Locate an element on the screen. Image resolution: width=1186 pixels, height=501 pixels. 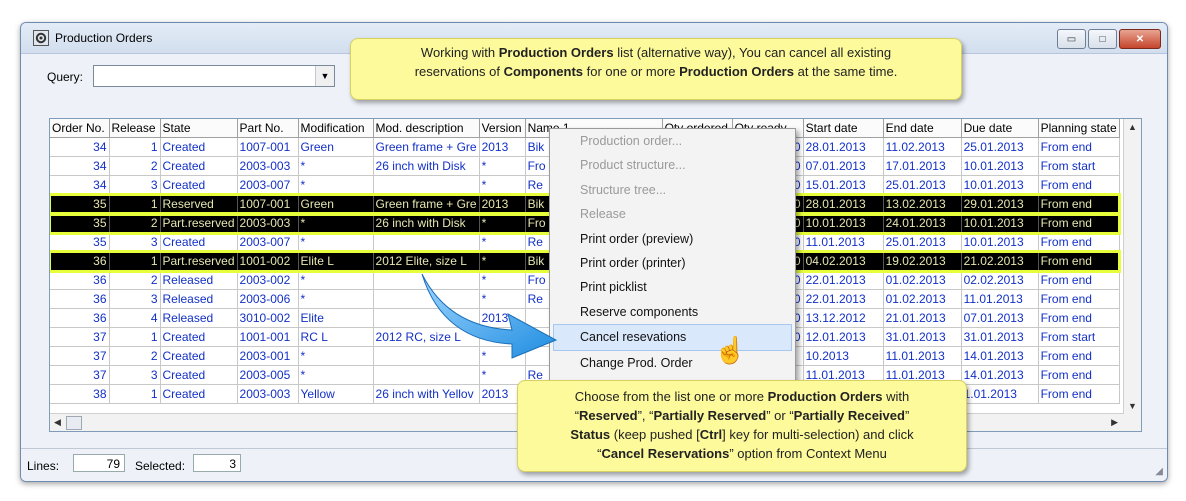
column-header: Start date is located at coordinates (843, 128).